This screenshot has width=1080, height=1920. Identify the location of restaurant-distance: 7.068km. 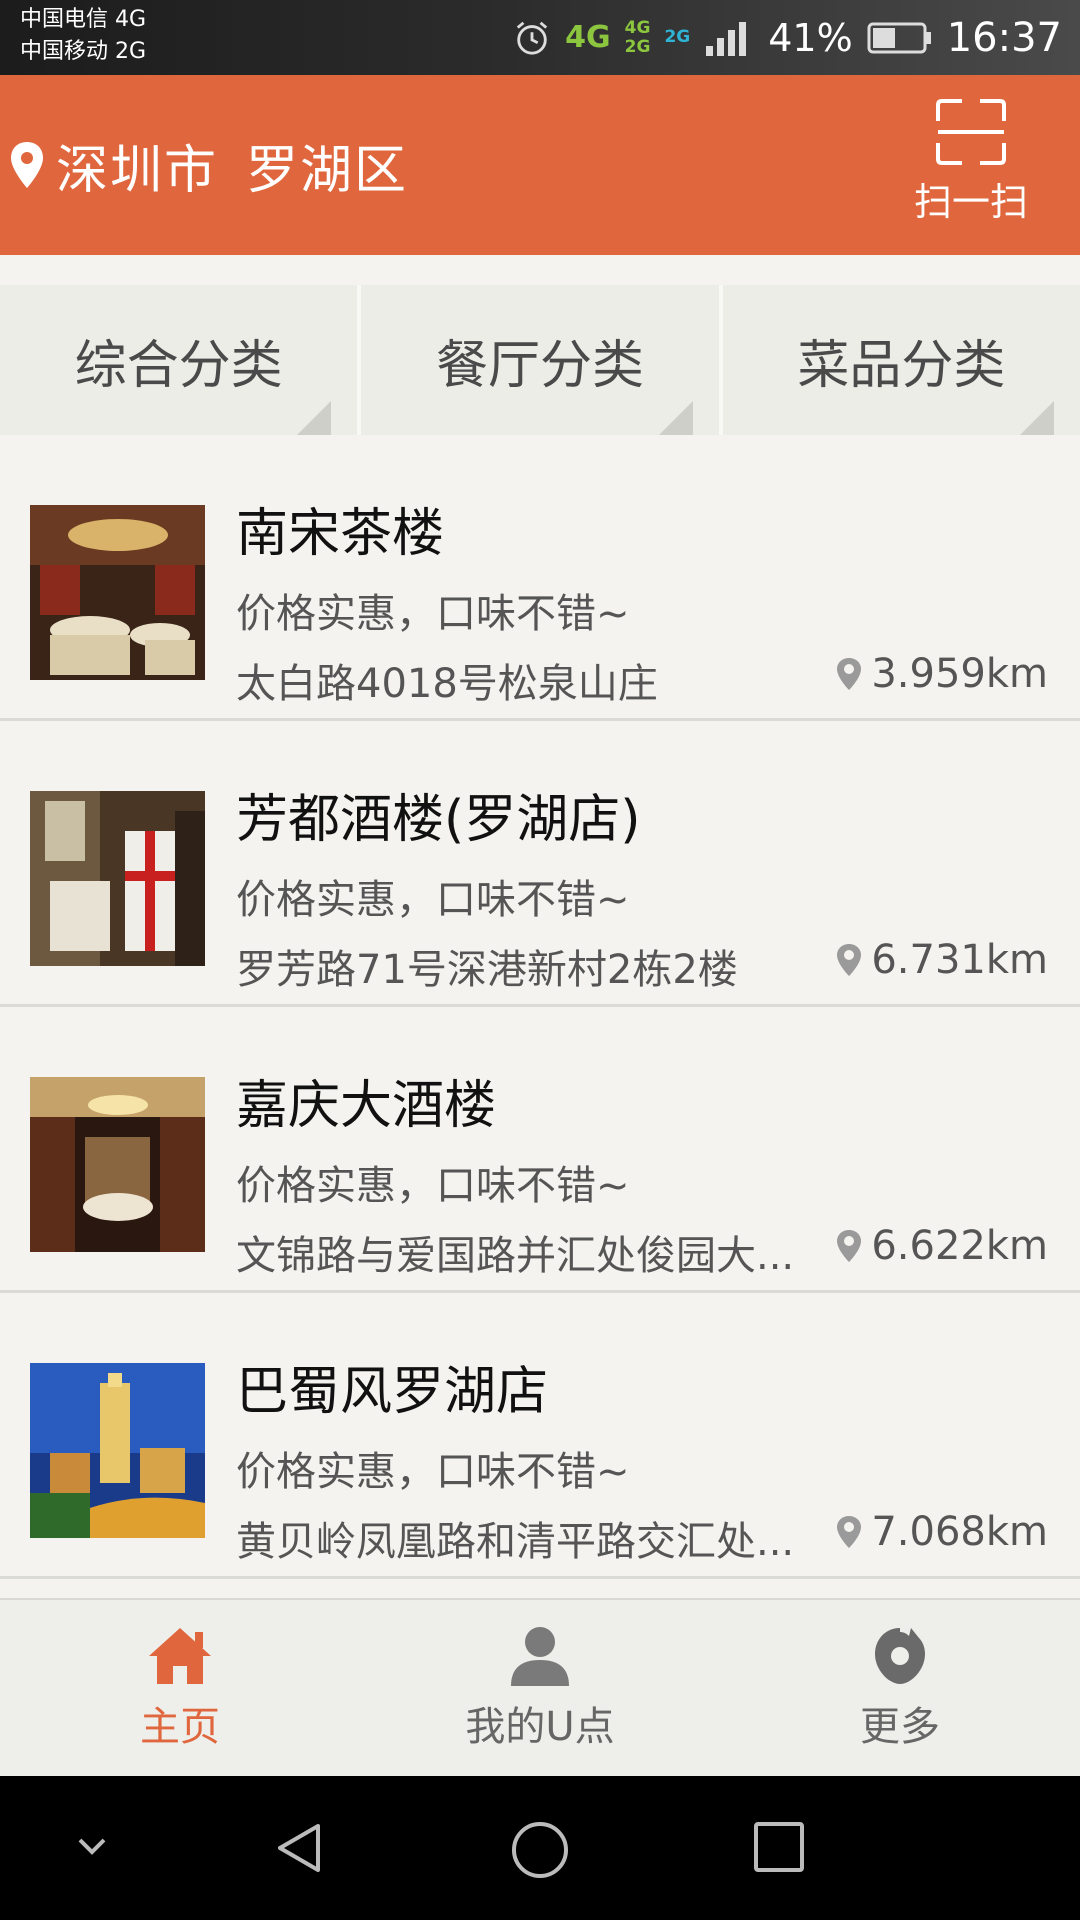
(941, 1532).